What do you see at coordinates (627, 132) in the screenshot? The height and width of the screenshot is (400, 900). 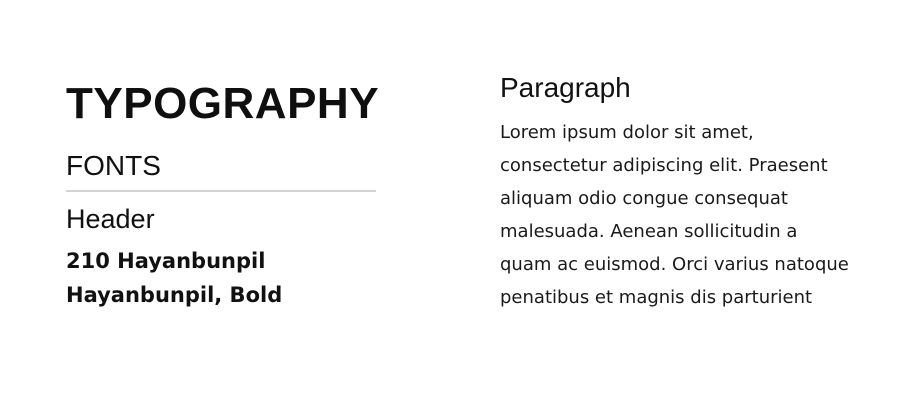 I see `paragraph-line: Lorem ipsum dolor sit amet,` at bounding box center [627, 132].